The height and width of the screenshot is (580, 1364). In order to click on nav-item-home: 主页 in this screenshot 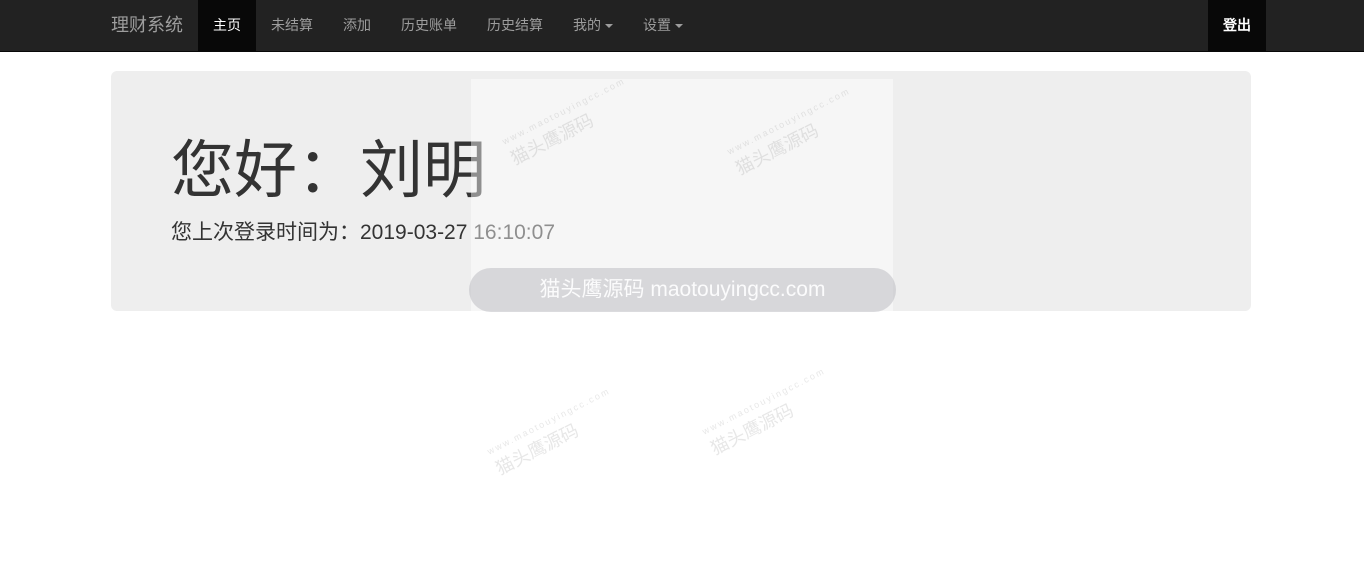, I will do `click(227, 25)`.